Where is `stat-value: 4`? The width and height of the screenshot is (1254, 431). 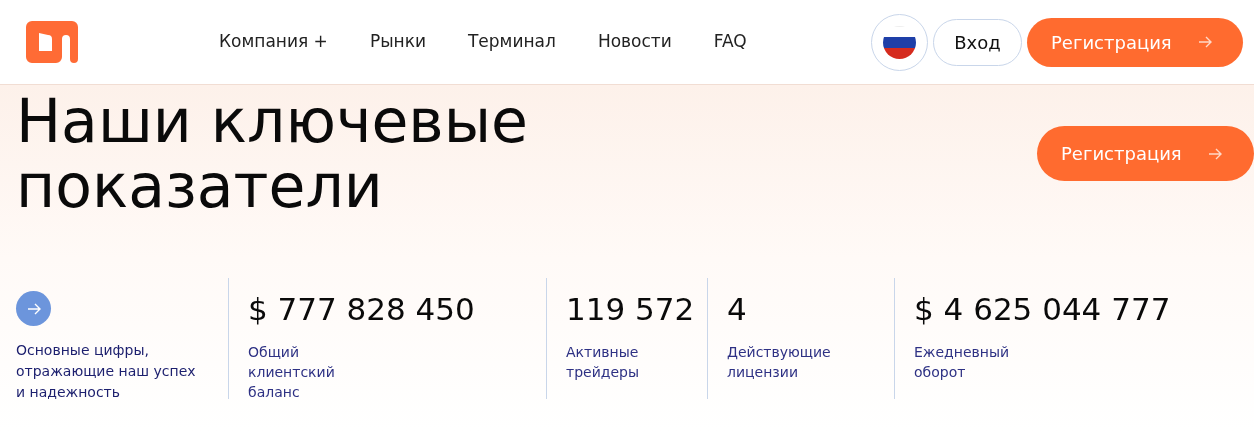 stat-value: 4 is located at coordinates (737, 309).